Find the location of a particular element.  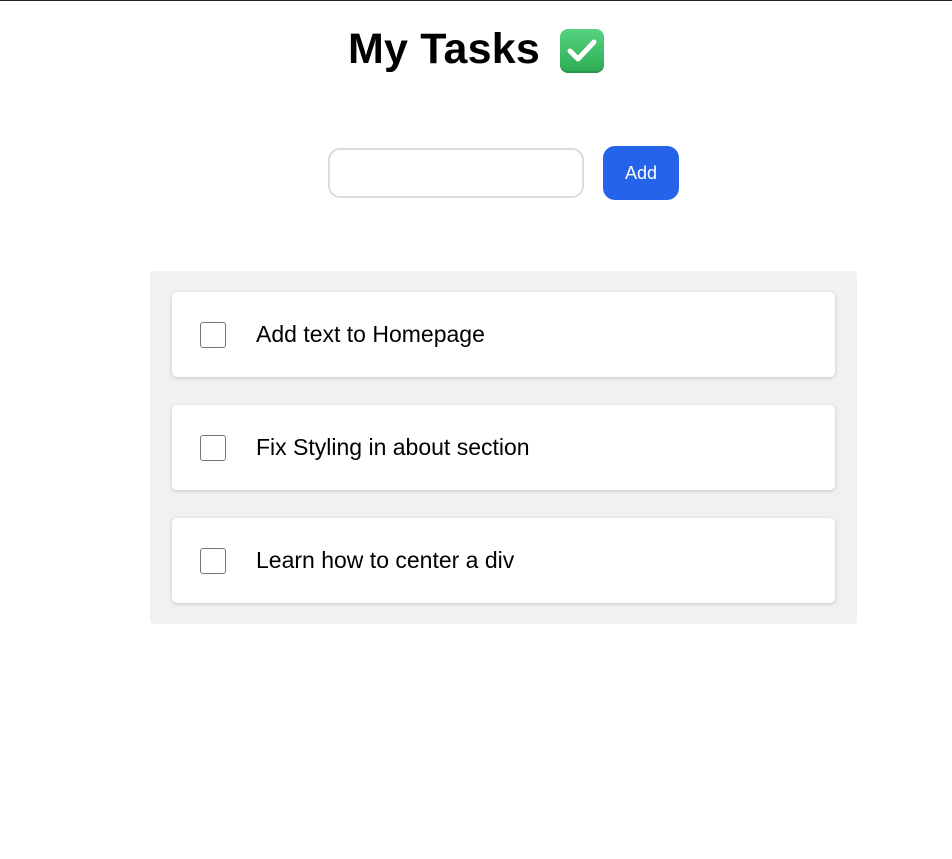

task-item: Fix Styling in about section is located at coordinates (503, 447).